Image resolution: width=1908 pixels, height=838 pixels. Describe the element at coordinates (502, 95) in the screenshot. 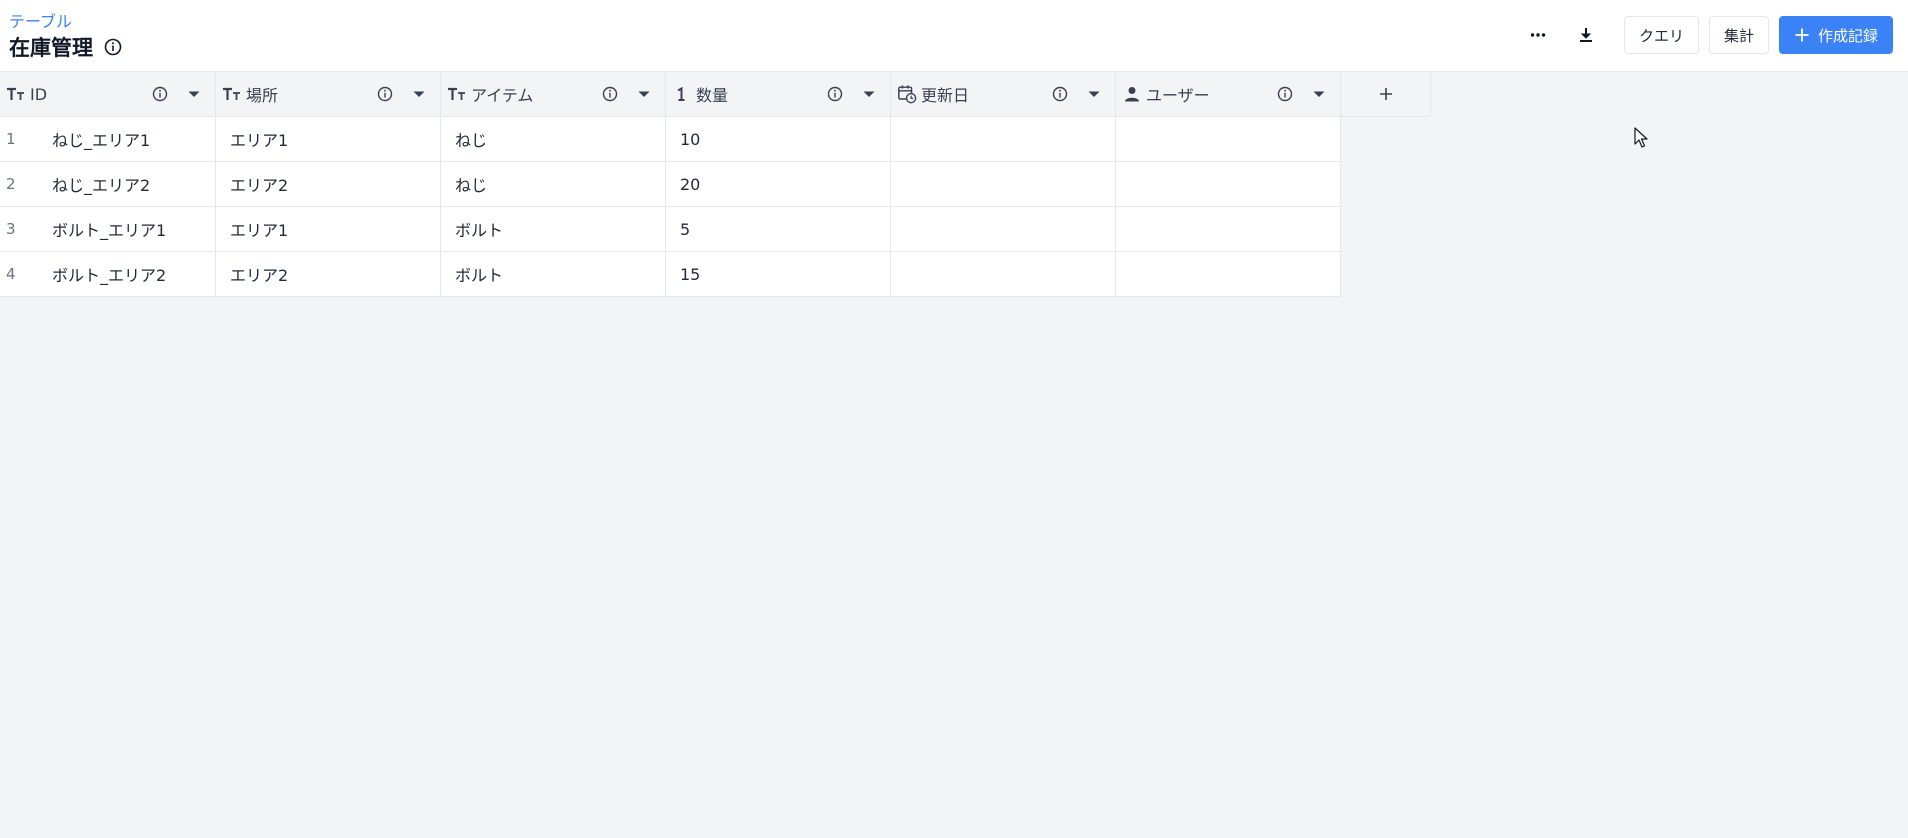

I see `column-label: アイテム` at that location.